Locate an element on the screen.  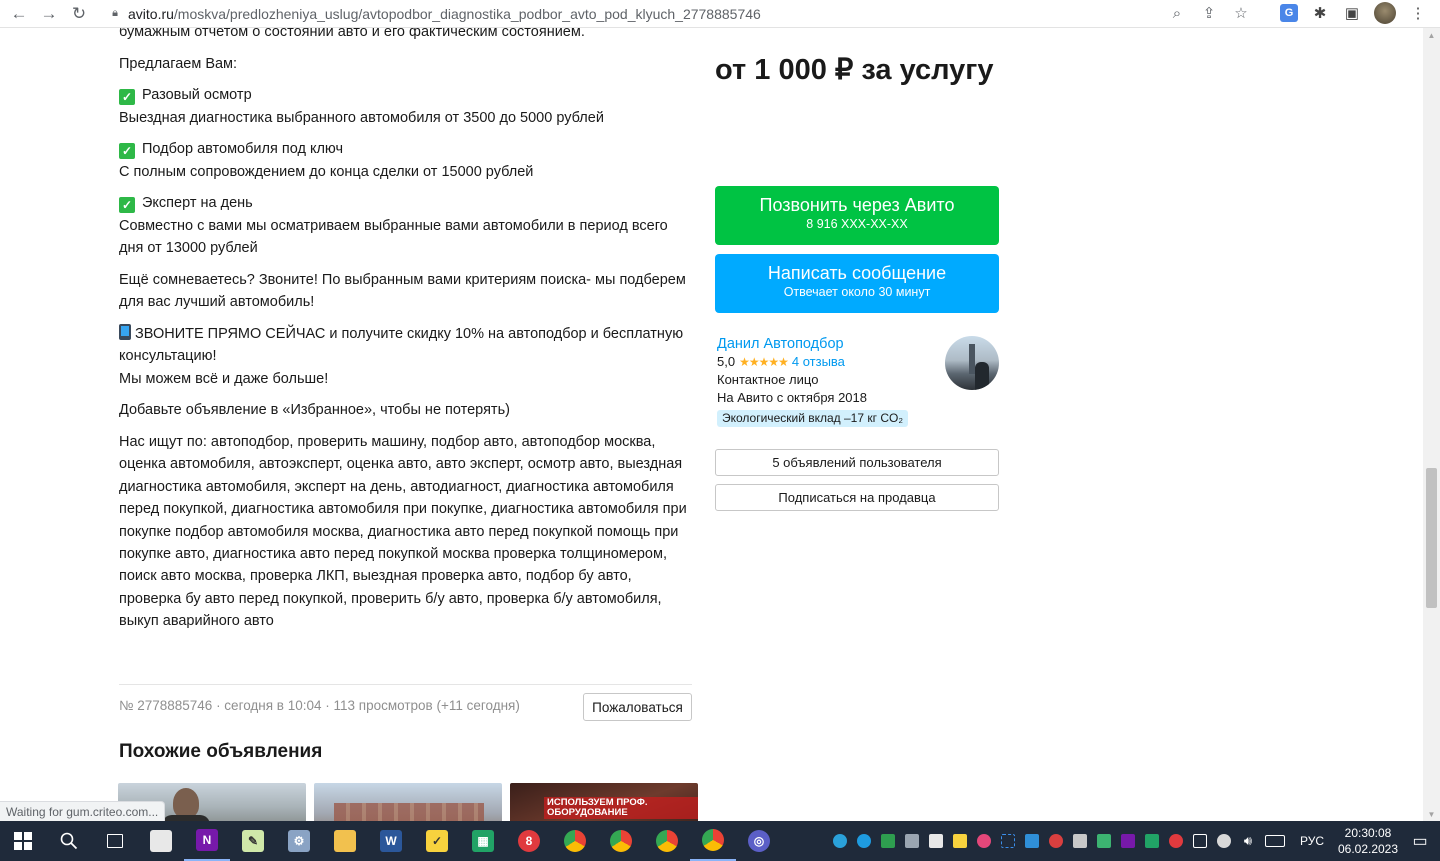
clock-time: 20:30:08 is located at coordinates (1368, 833).